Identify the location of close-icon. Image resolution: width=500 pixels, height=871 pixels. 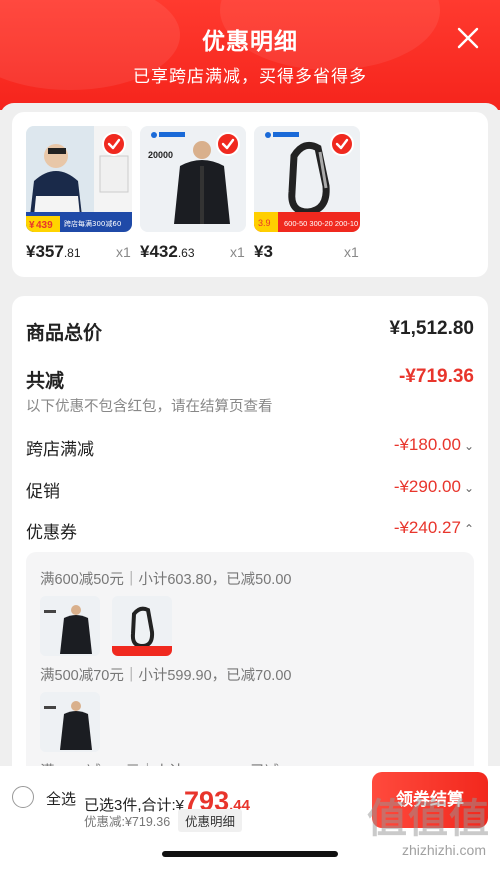
(468, 38).